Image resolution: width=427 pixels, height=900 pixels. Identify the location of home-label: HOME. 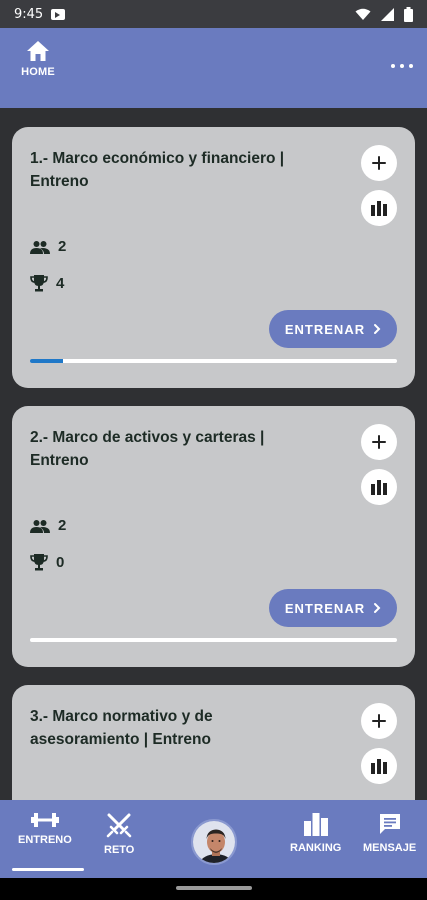
(38, 72).